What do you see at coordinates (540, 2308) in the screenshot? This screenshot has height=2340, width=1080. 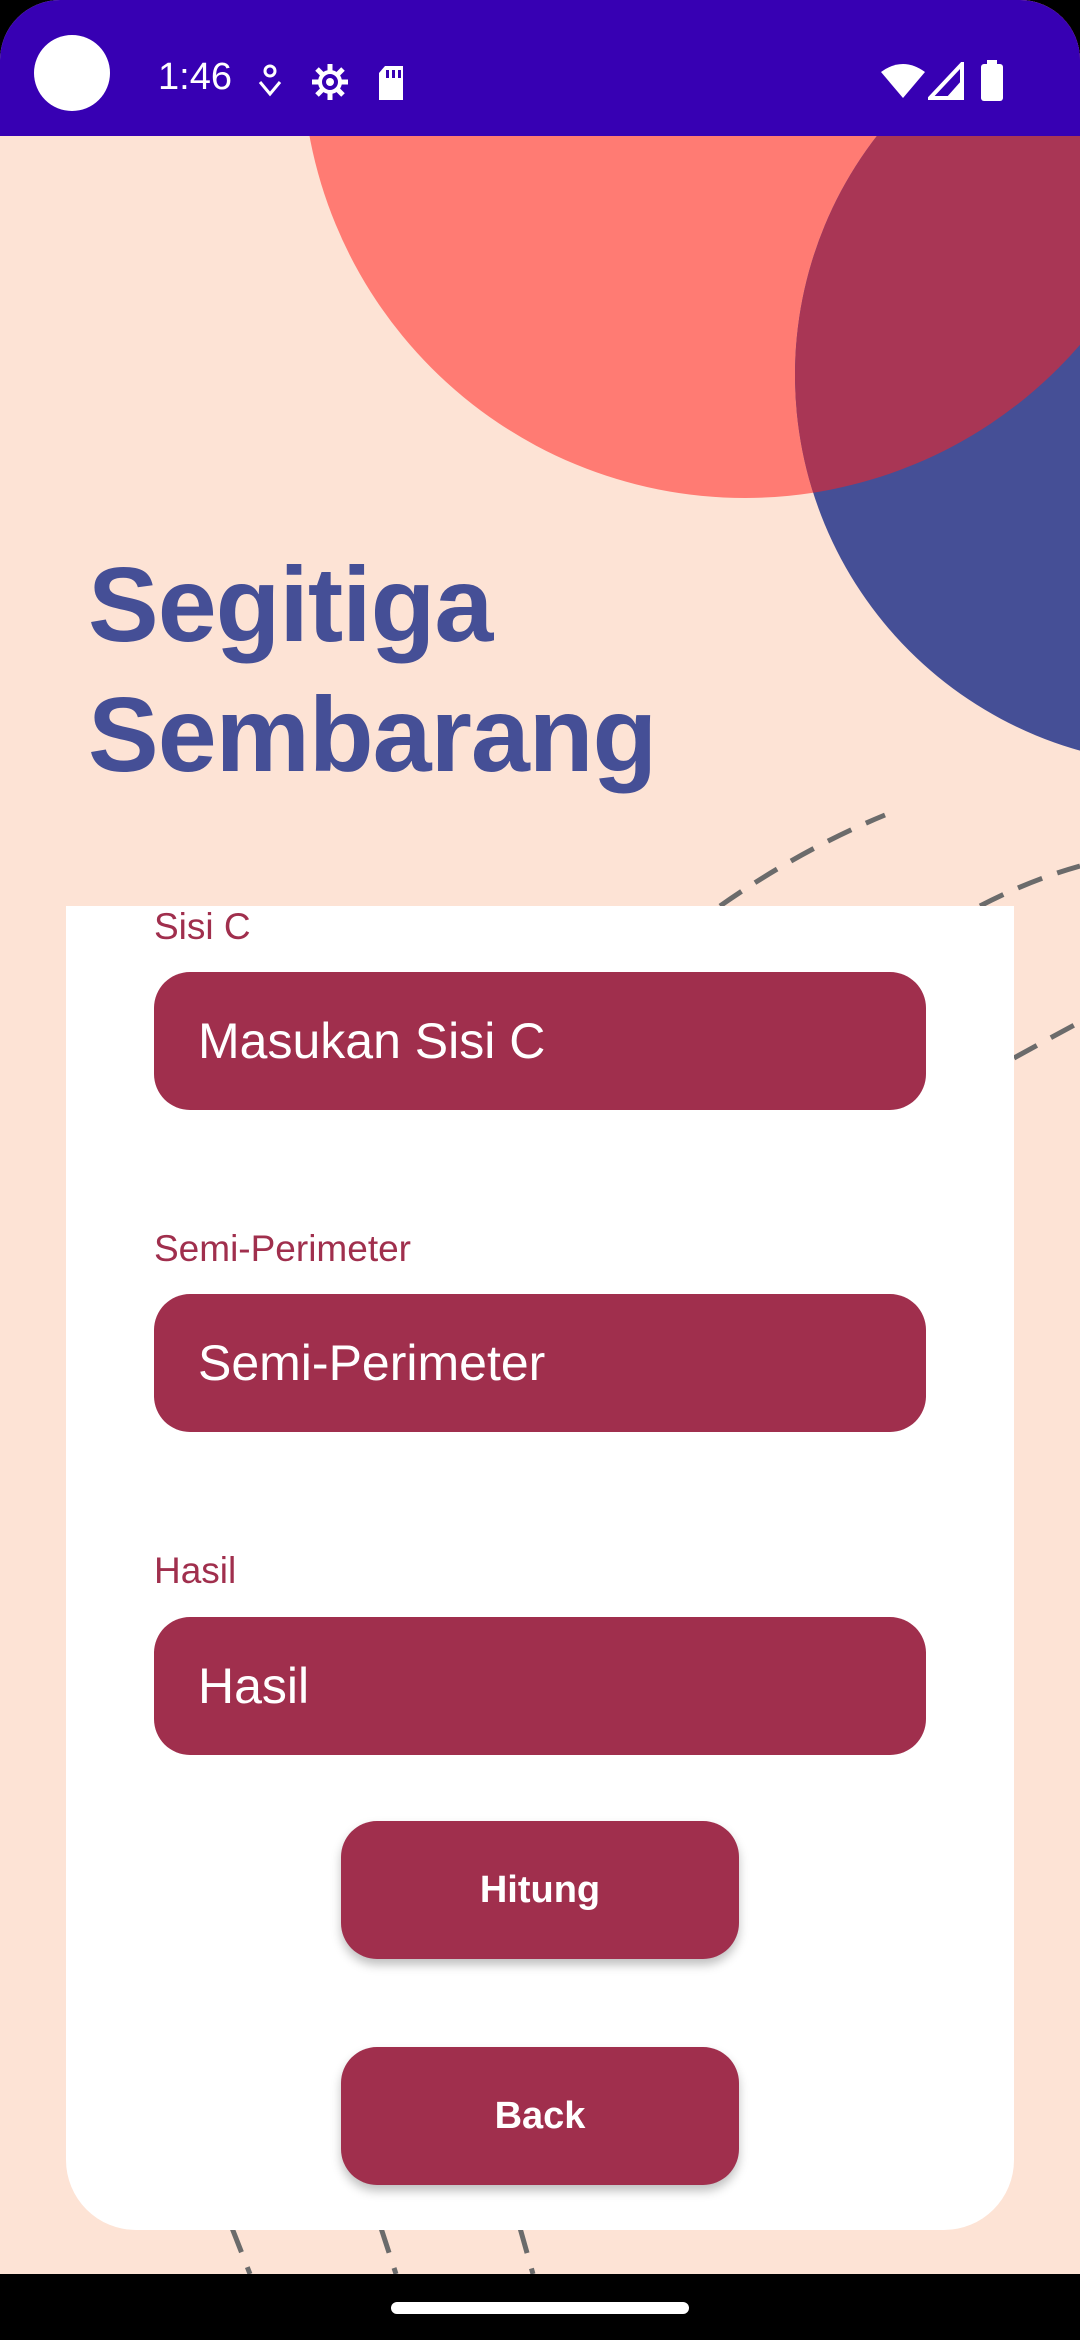 I see `home-gesture-handle` at bounding box center [540, 2308].